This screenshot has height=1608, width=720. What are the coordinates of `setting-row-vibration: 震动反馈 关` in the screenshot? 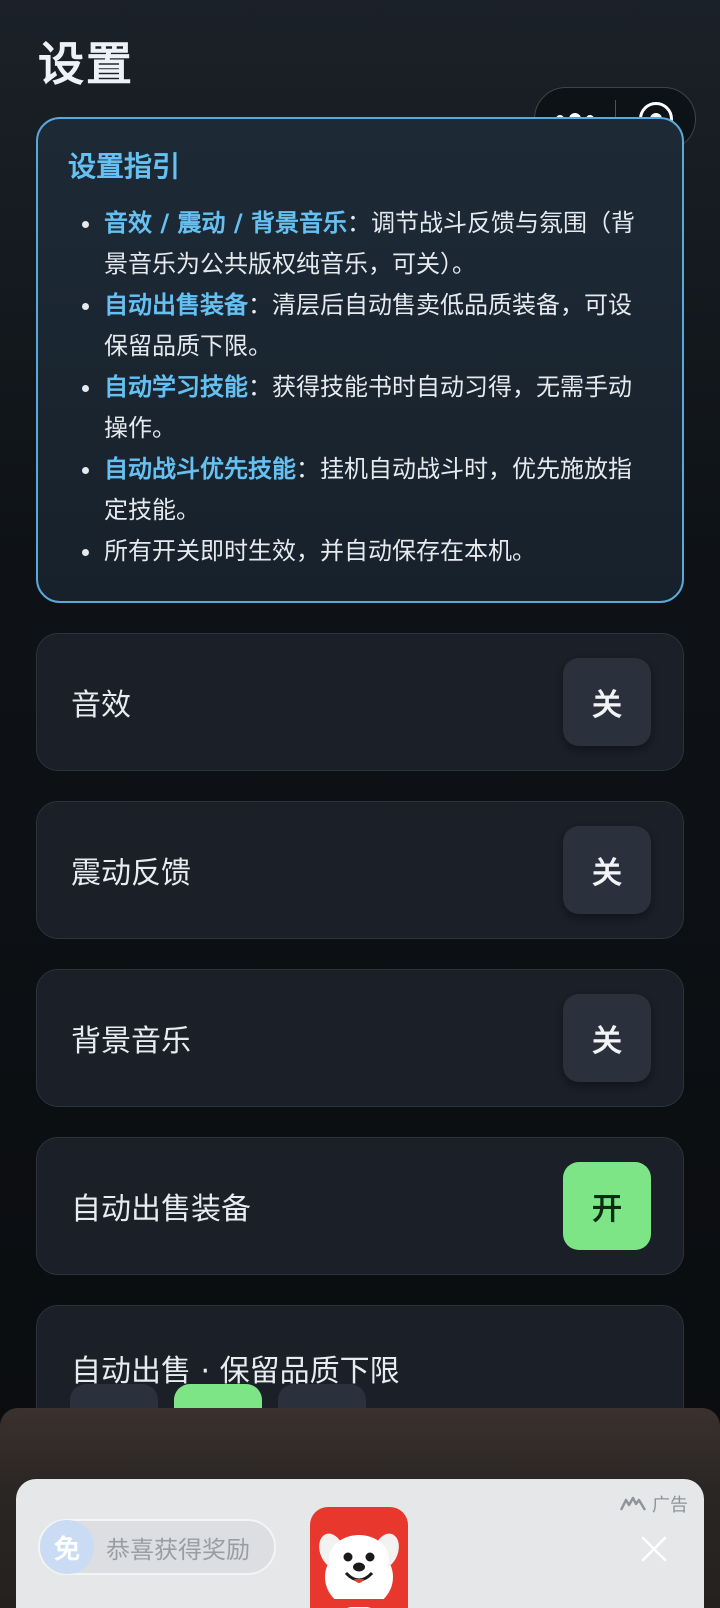 It's located at (360, 870).